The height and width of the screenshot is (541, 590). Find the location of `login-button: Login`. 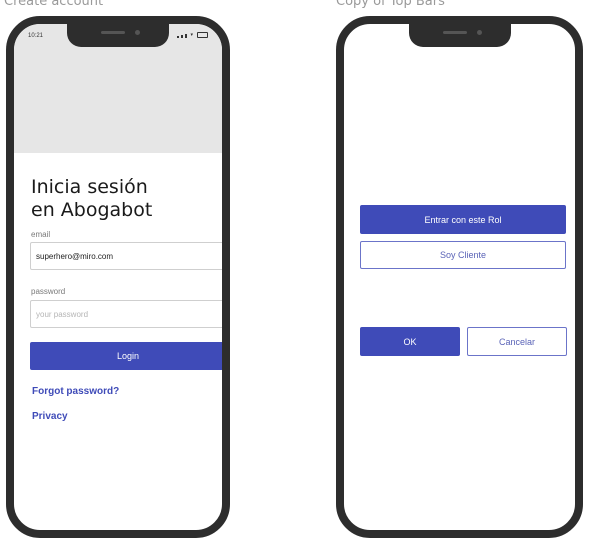

login-button: Login is located at coordinates (126, 356).